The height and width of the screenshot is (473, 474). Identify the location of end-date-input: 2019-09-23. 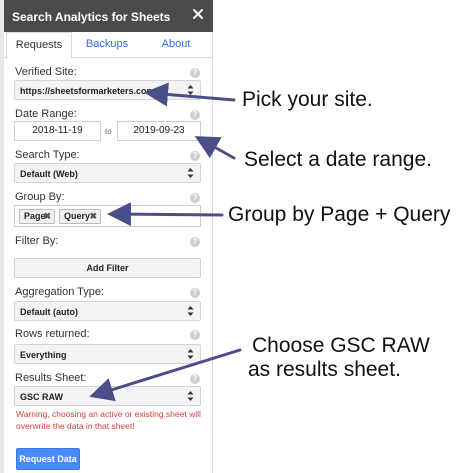
(159, 131).